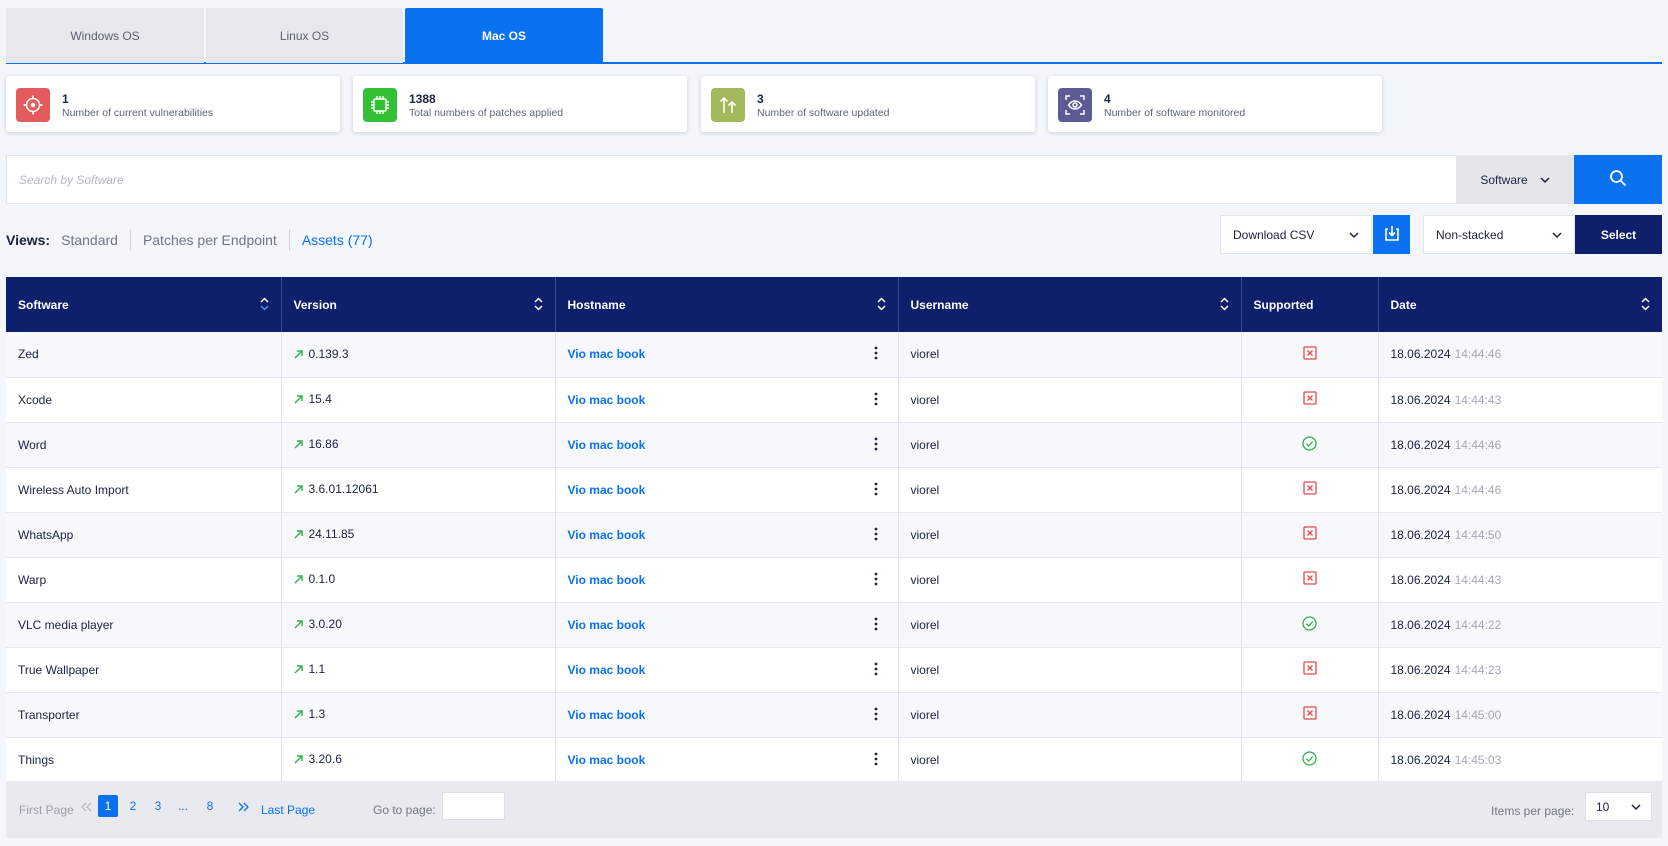 The width and height of the screenshot is (1668, 846). What do you see at coordinates (1309, 714) in the screenshot?
I see `x-square-icon` at bounding box center [1309, 714].